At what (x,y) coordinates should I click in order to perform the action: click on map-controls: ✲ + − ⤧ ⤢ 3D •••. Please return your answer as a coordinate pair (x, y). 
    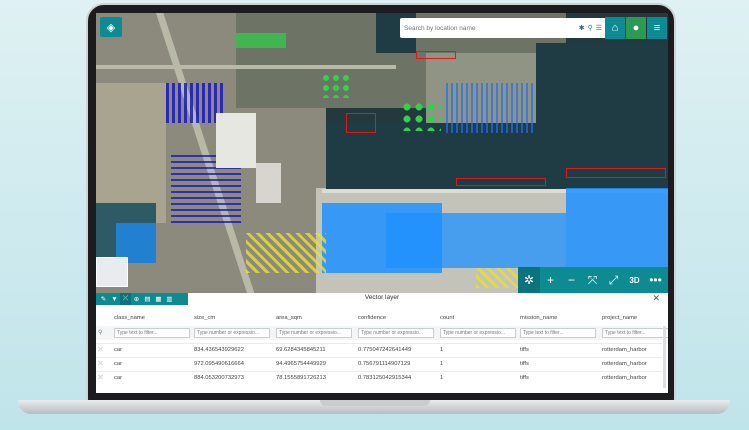
    Looking at the image, I should click on (593, 280).